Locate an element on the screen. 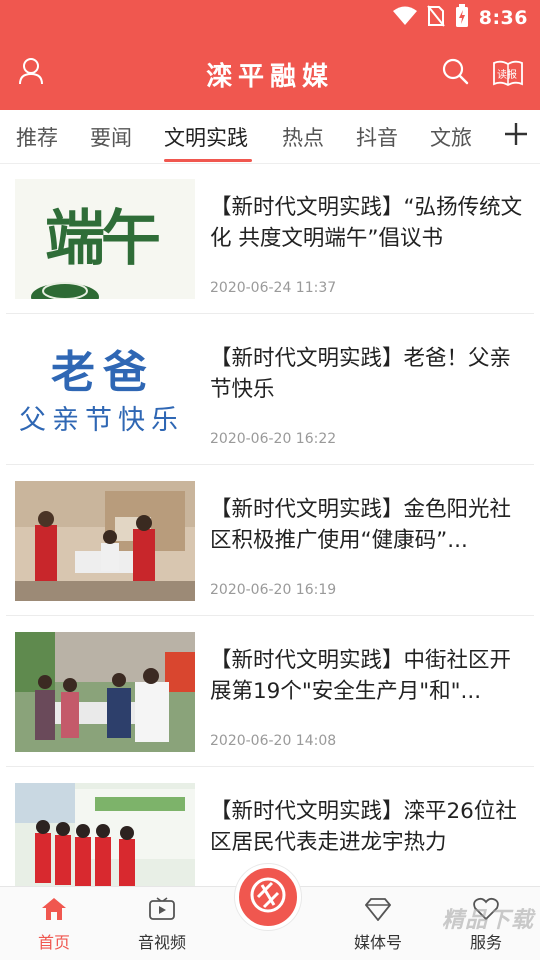 This screenshot has width=540, height=960. thumb-text: 老爸 is located at coordinates (103, 372).